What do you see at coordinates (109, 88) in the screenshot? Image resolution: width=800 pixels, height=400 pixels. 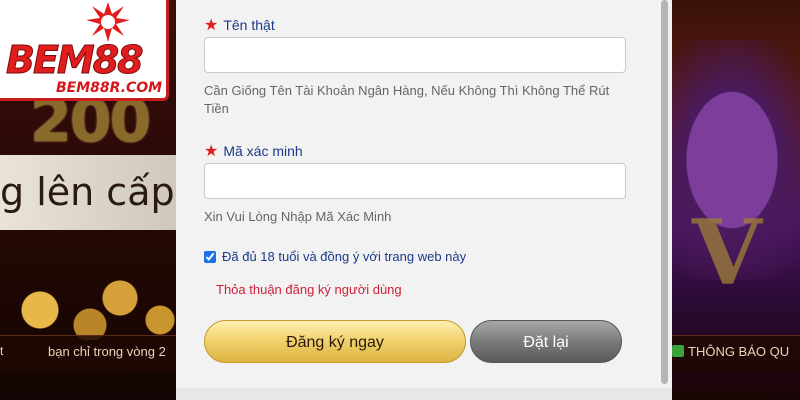 I see `logo-url: BEM88R.COM` at bounding box center [109, 88].